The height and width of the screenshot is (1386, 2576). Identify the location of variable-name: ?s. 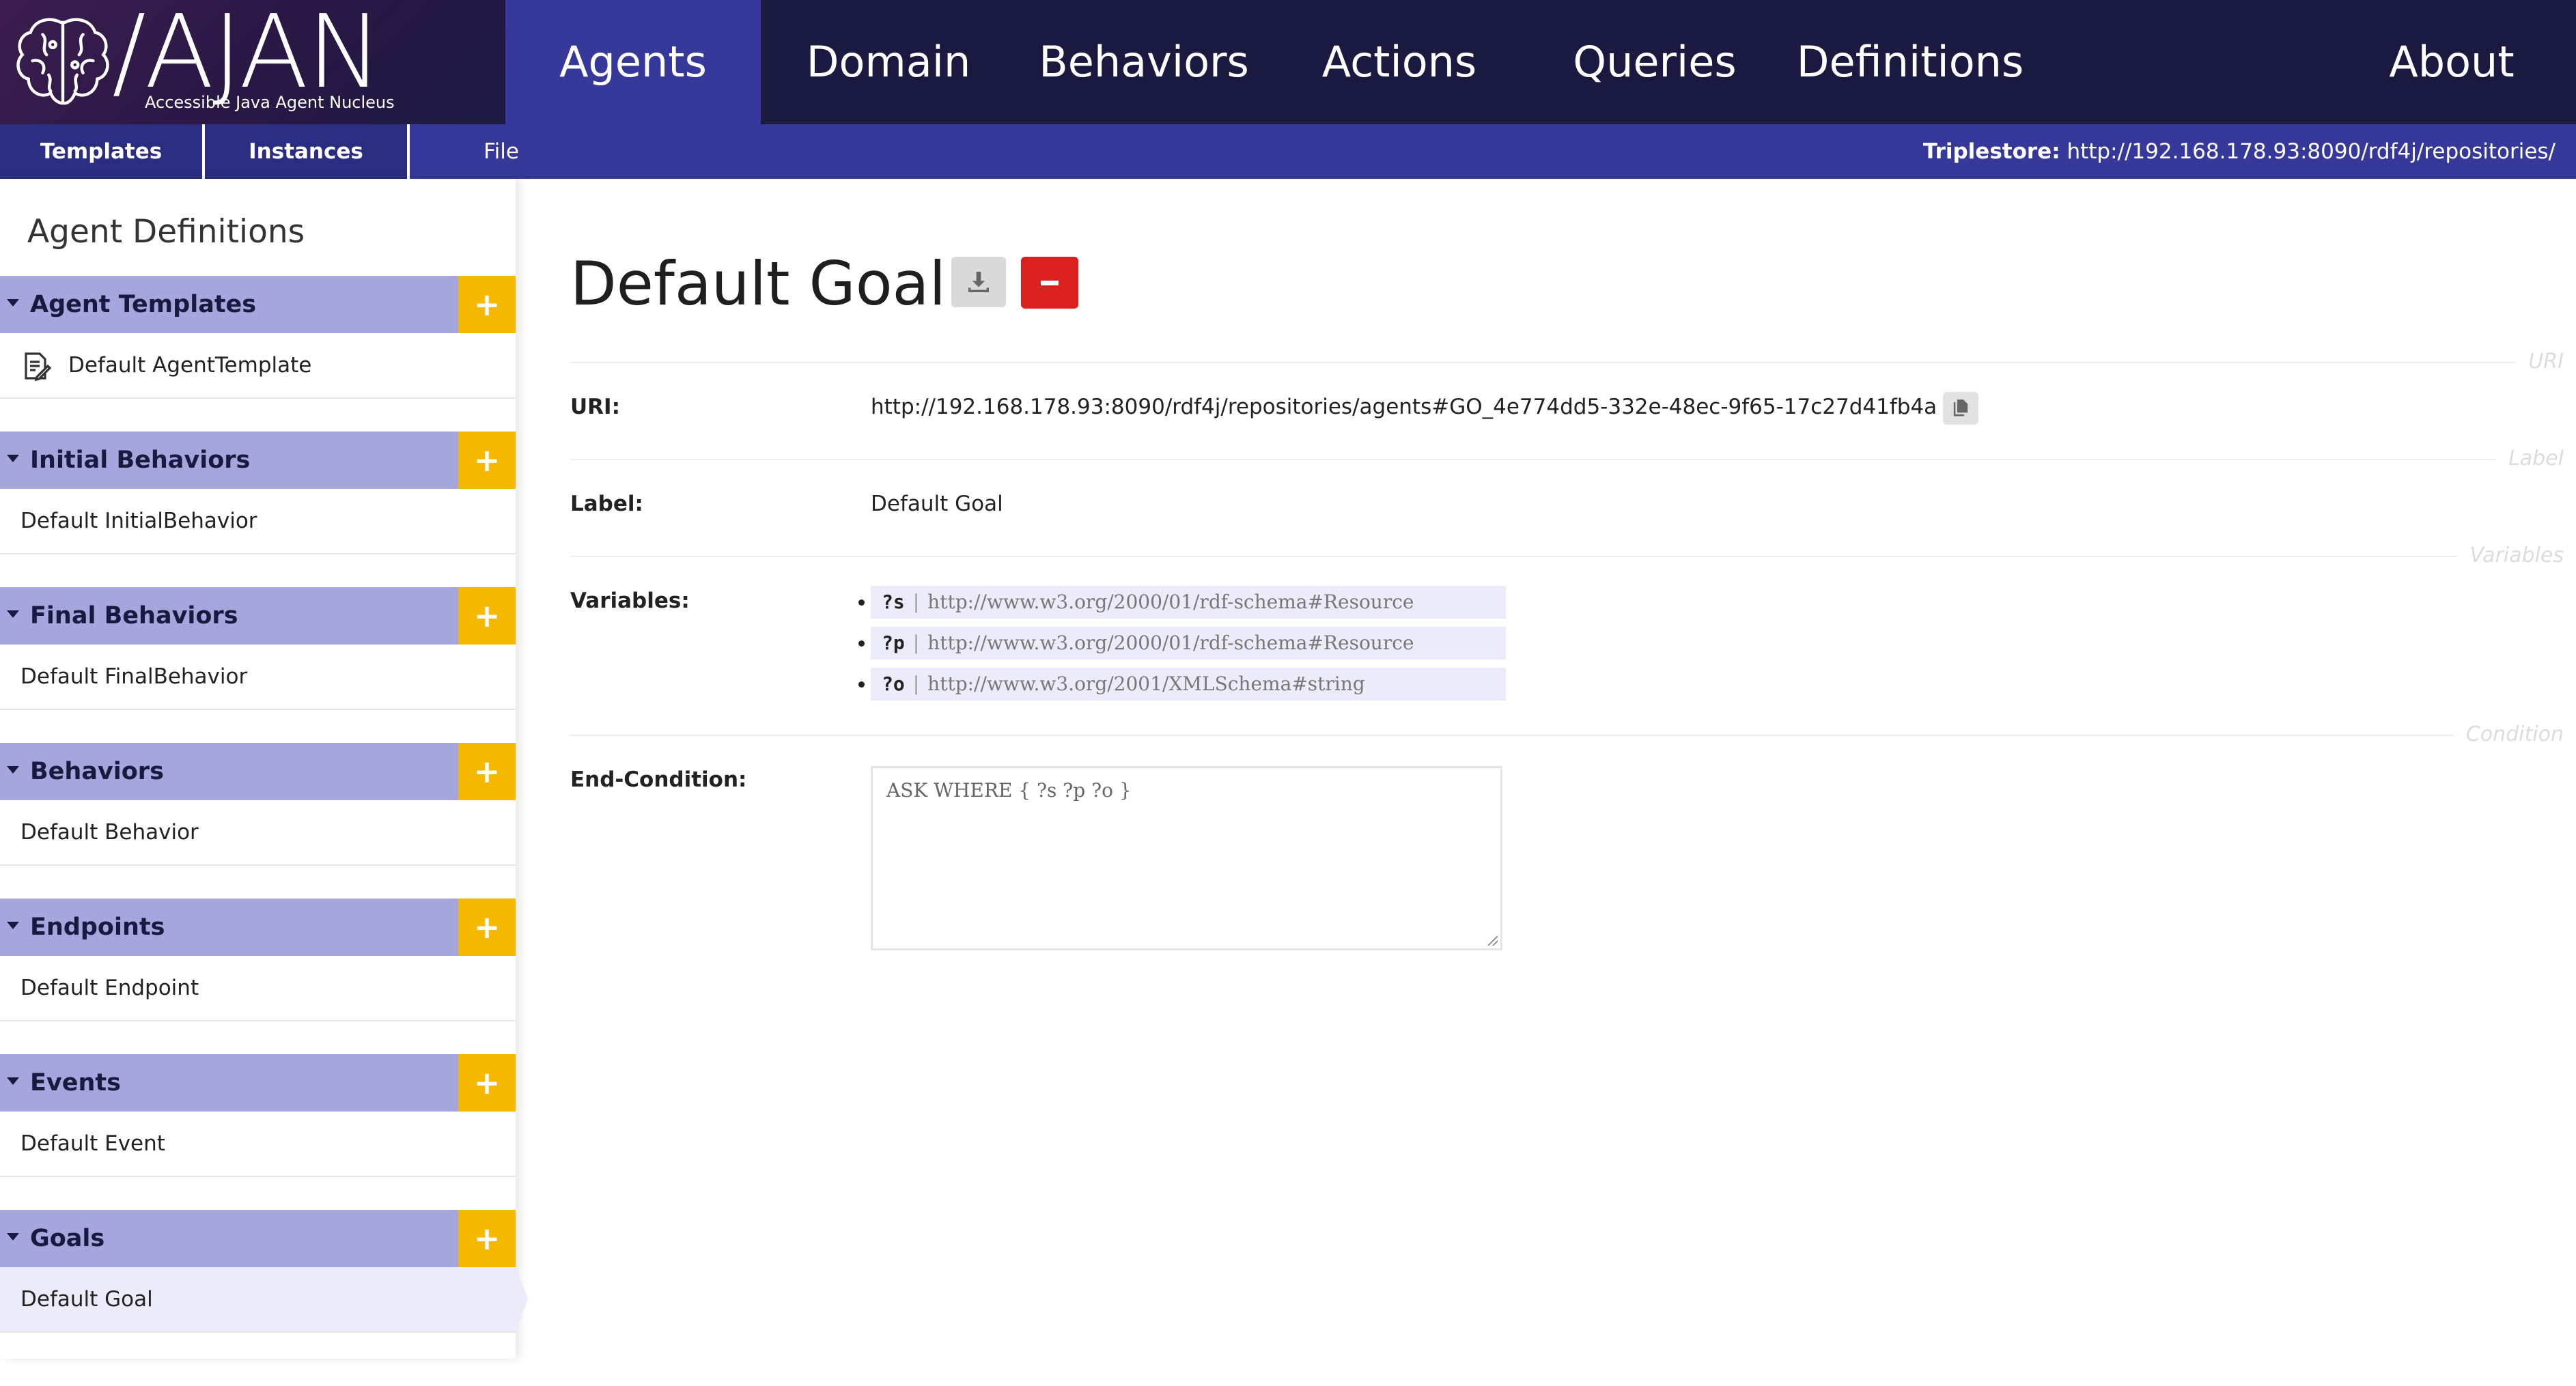
(893, 602).